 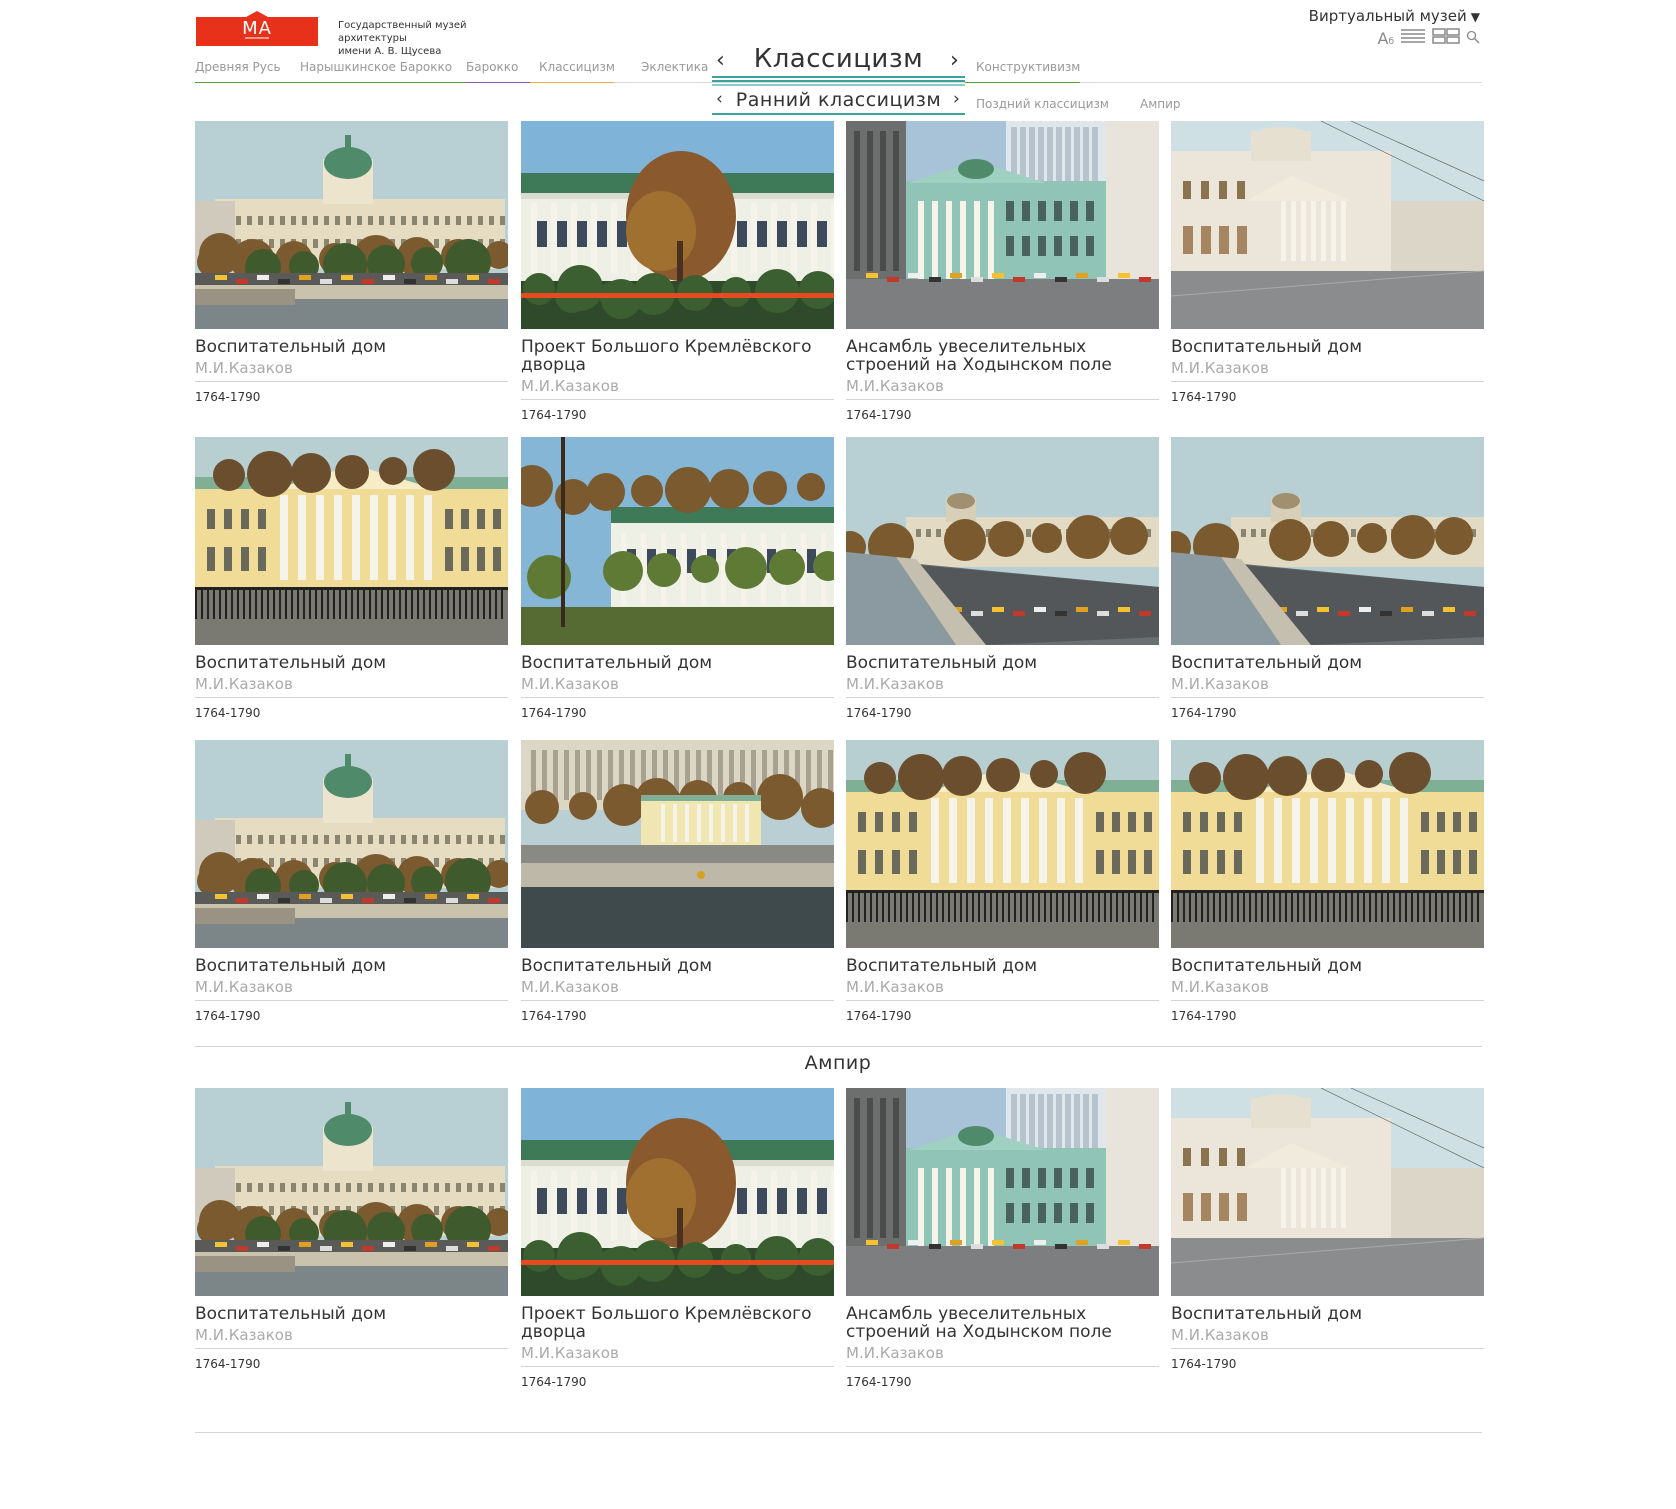 I want to click on search-icon, so click(x=1473, y=38).